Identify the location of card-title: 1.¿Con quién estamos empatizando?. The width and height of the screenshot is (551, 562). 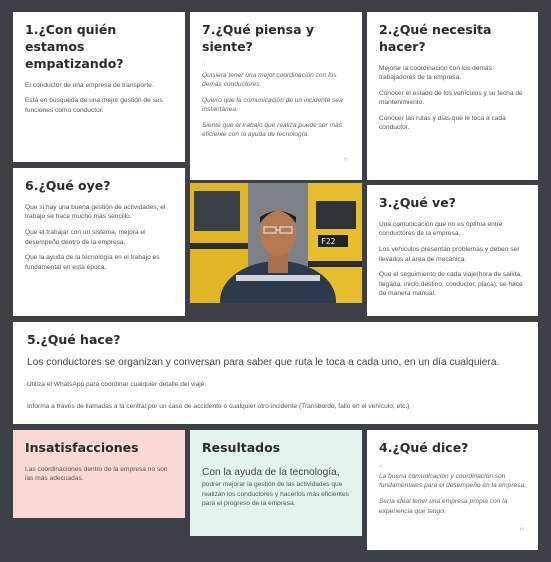
(74, 46).